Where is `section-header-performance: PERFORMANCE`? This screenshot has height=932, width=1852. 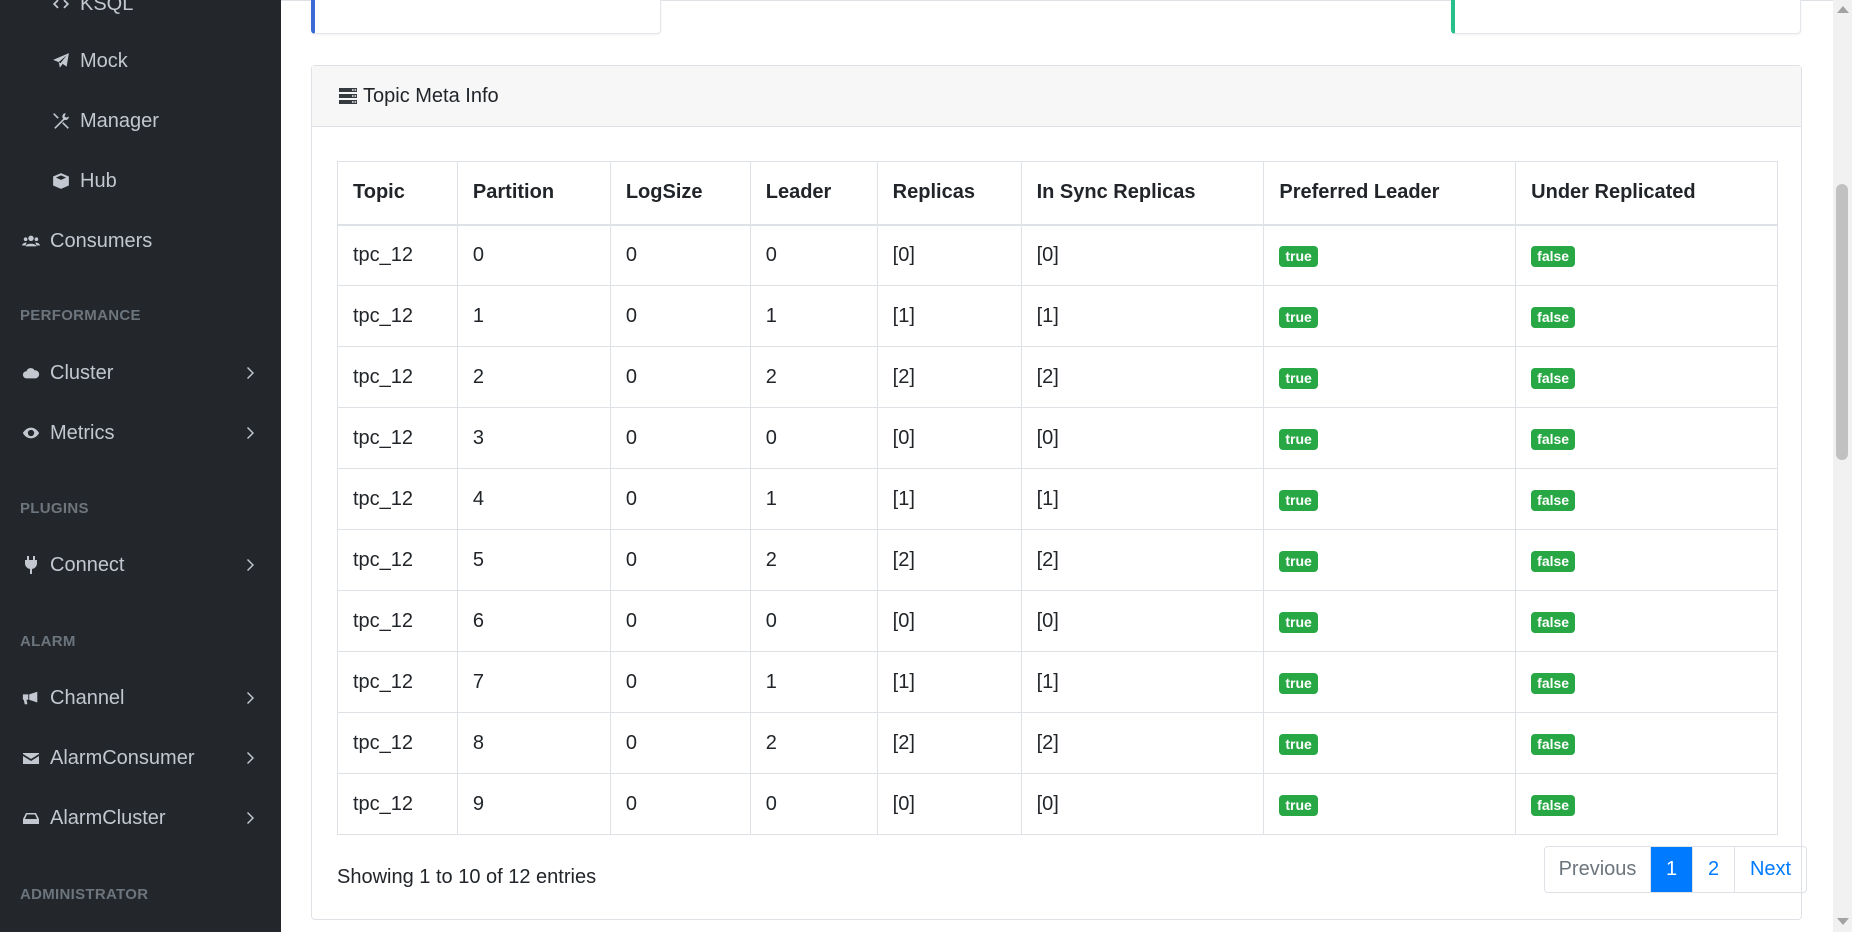
section-header-performance: PERFORMANCE is located at coordinates (80, 315).